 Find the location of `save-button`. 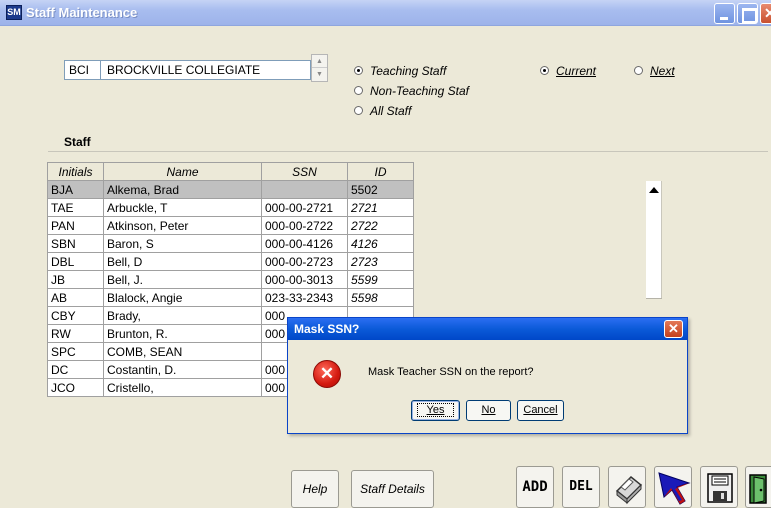

save-button is located at coordinates (719, 487).